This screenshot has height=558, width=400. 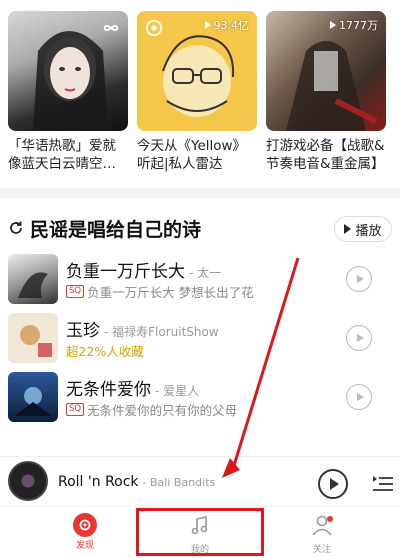 What do you see at coordinates (83, 331) in the screenshot?
I see `song-title: 玉珍` at bounding box center [83, 331].